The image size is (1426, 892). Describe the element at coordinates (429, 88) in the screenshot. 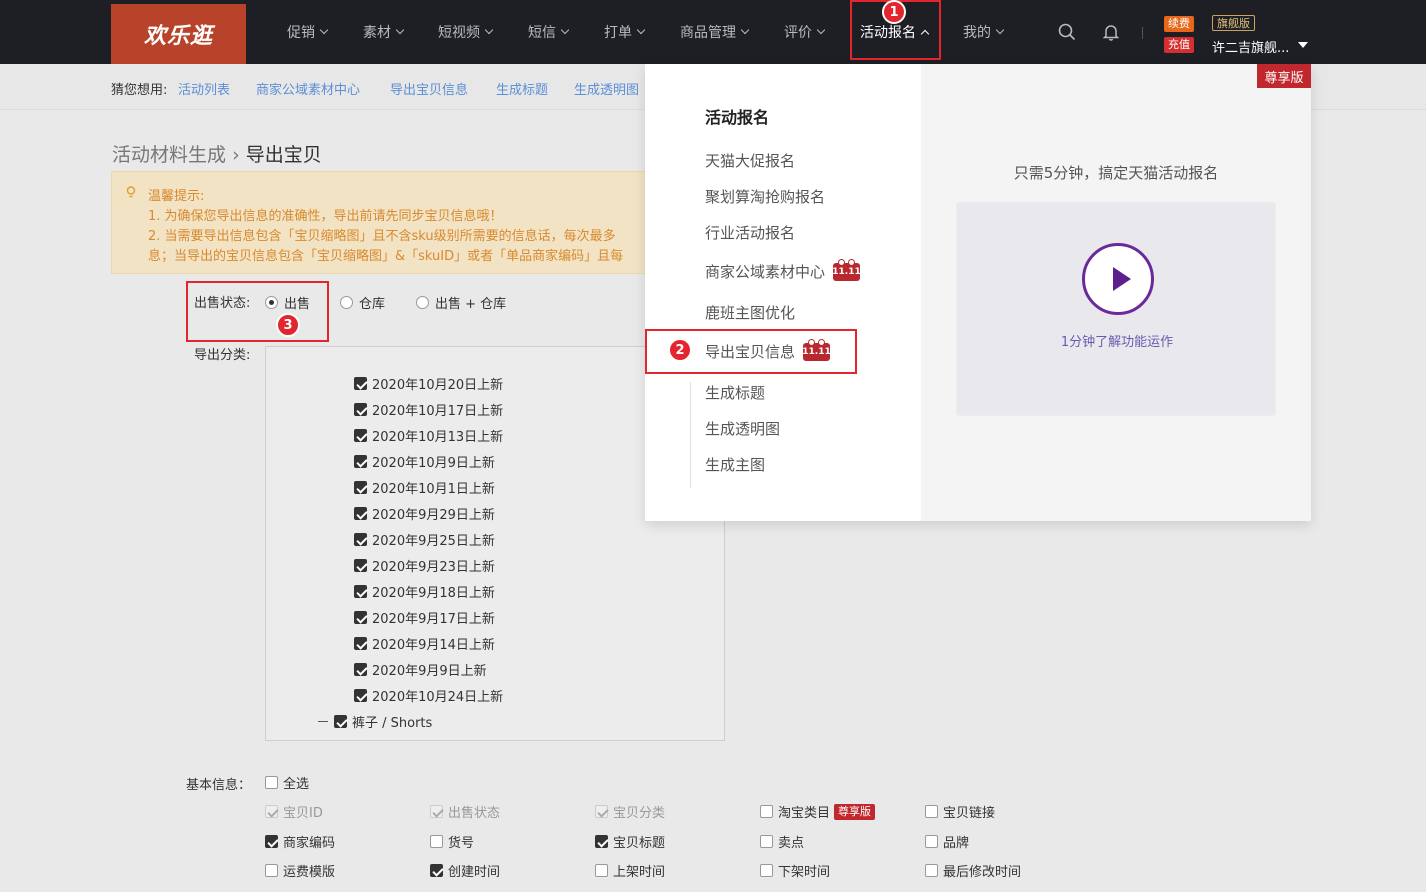

I see `suggestion-link: 导出宝贝信息` at that location.